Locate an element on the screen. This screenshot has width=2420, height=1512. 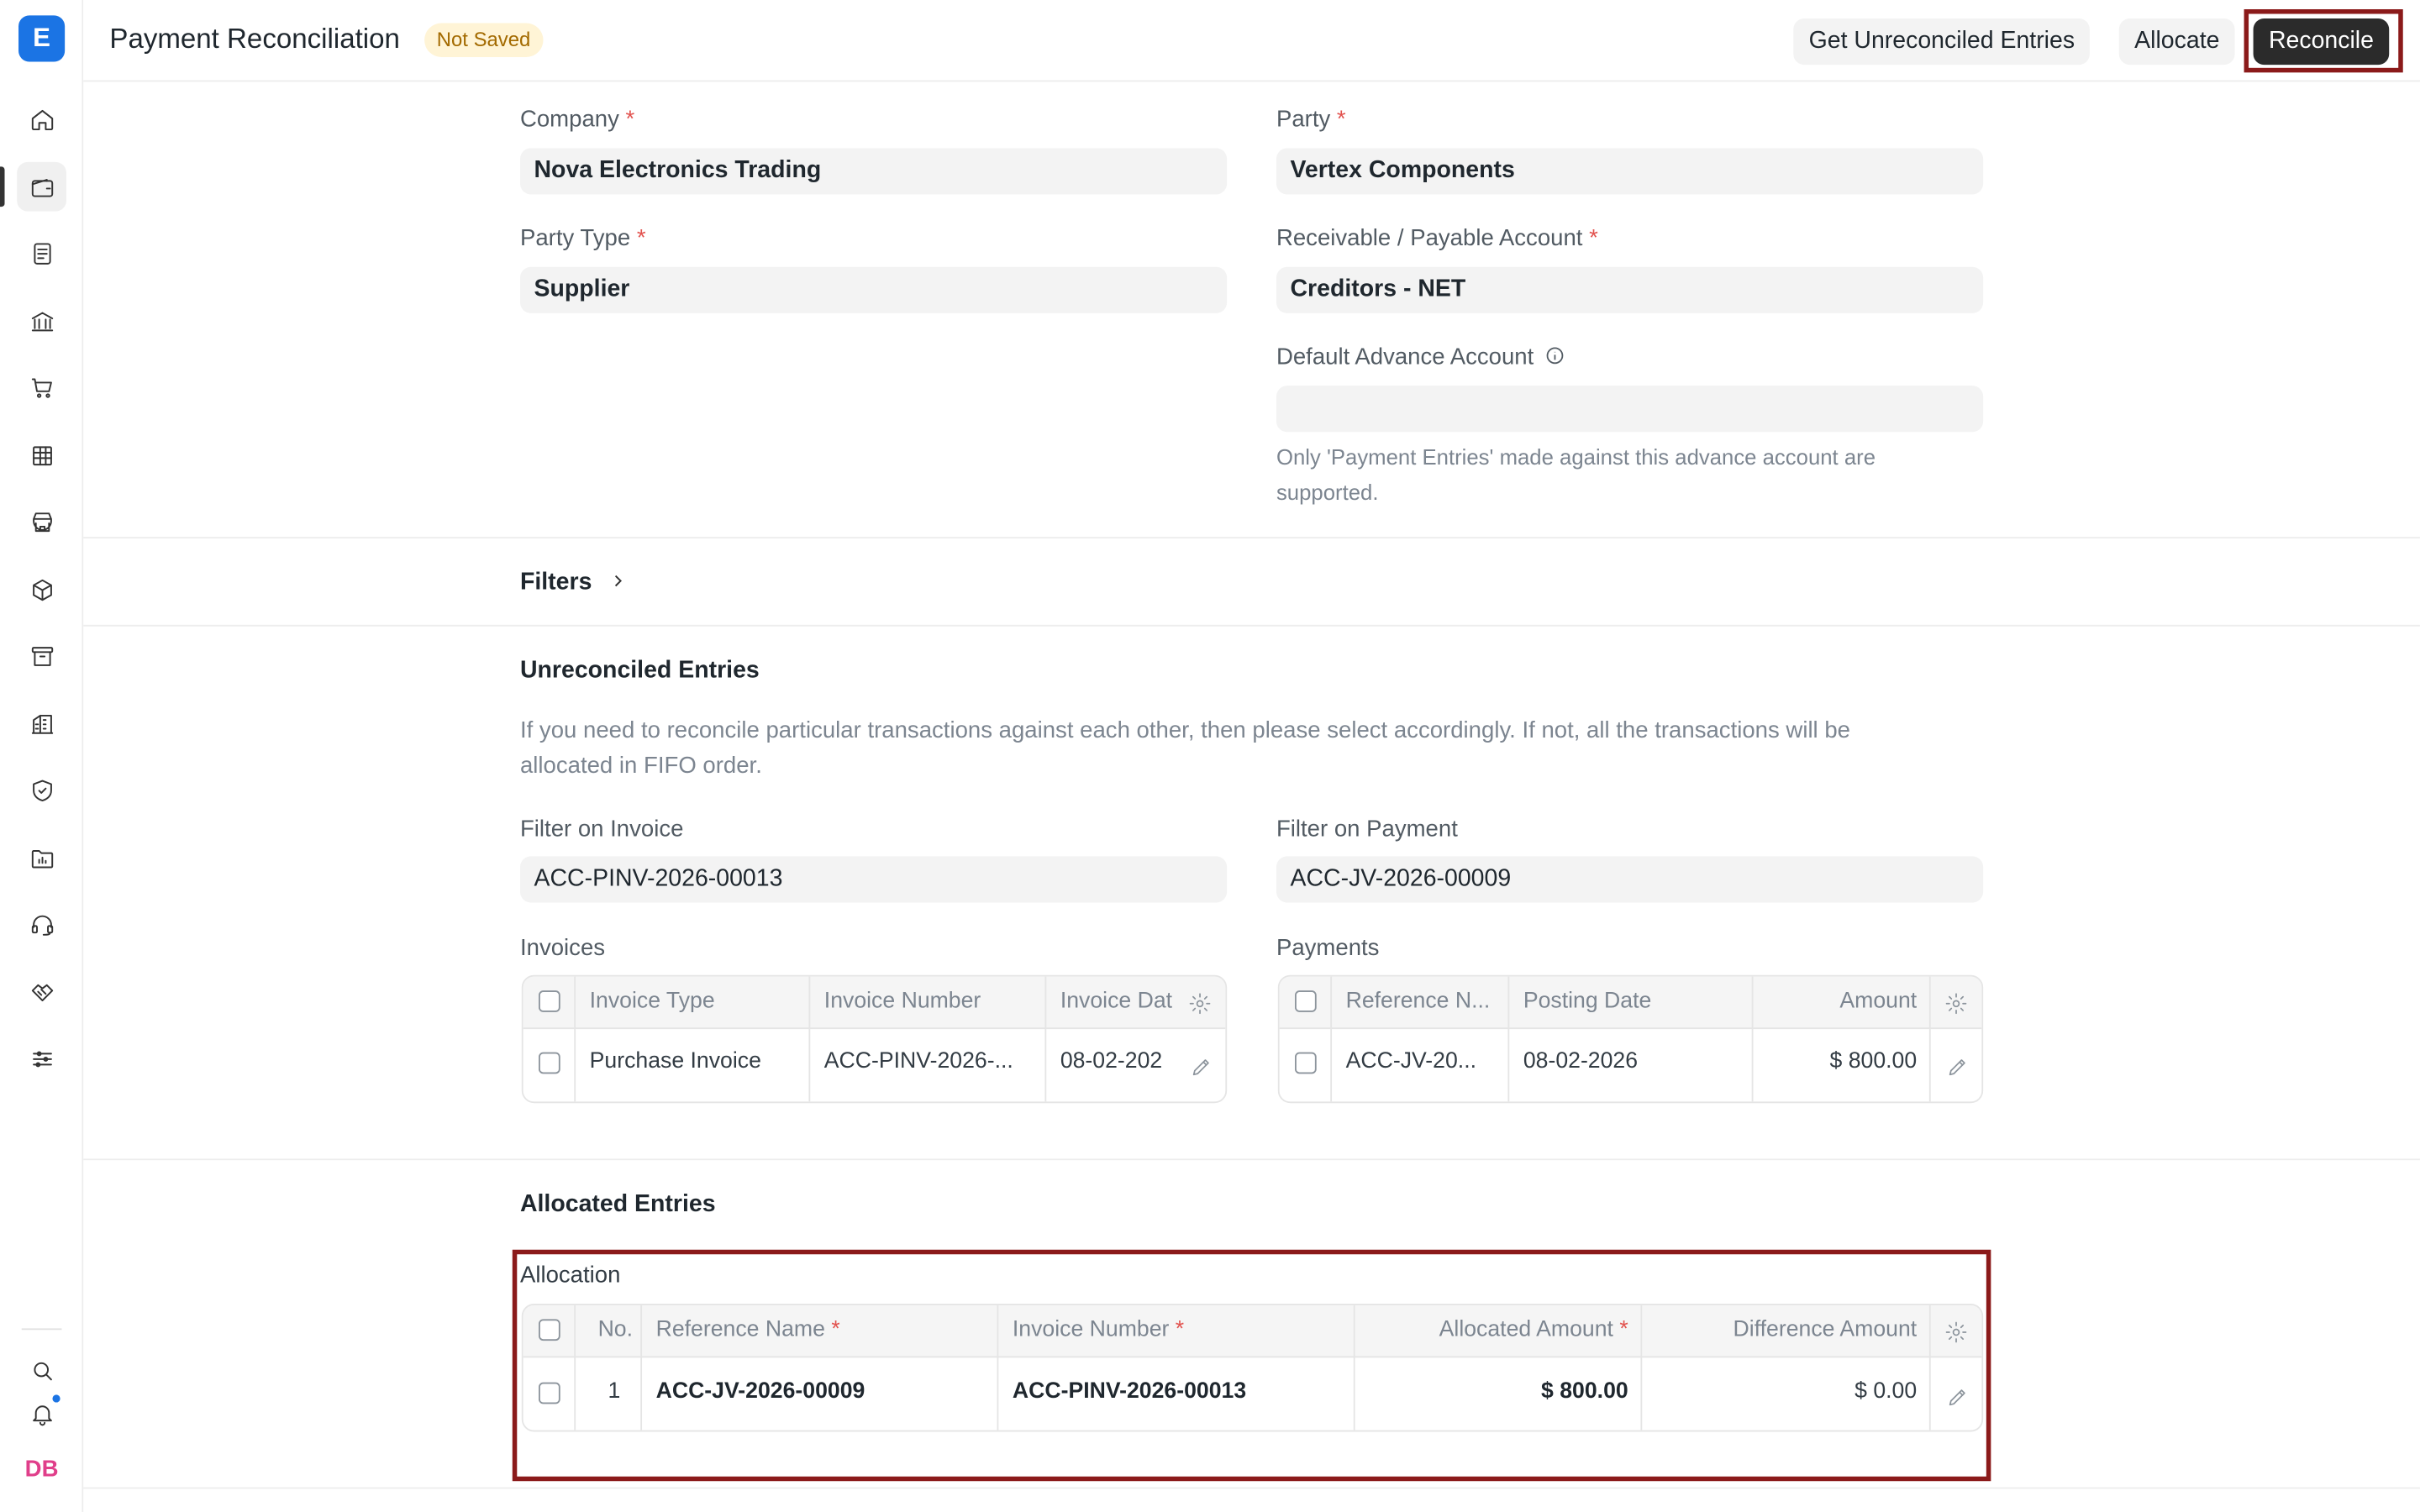
account-label: Receivable / Payable Account * is located at coordinates (1437, 238).